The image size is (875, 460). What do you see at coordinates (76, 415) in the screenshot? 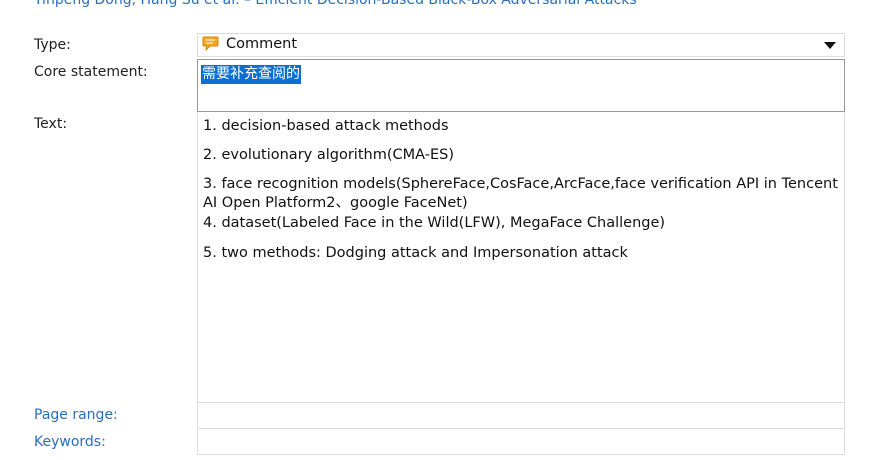
I see `page-range-label: Page range:` at bounding box center [76, 415].